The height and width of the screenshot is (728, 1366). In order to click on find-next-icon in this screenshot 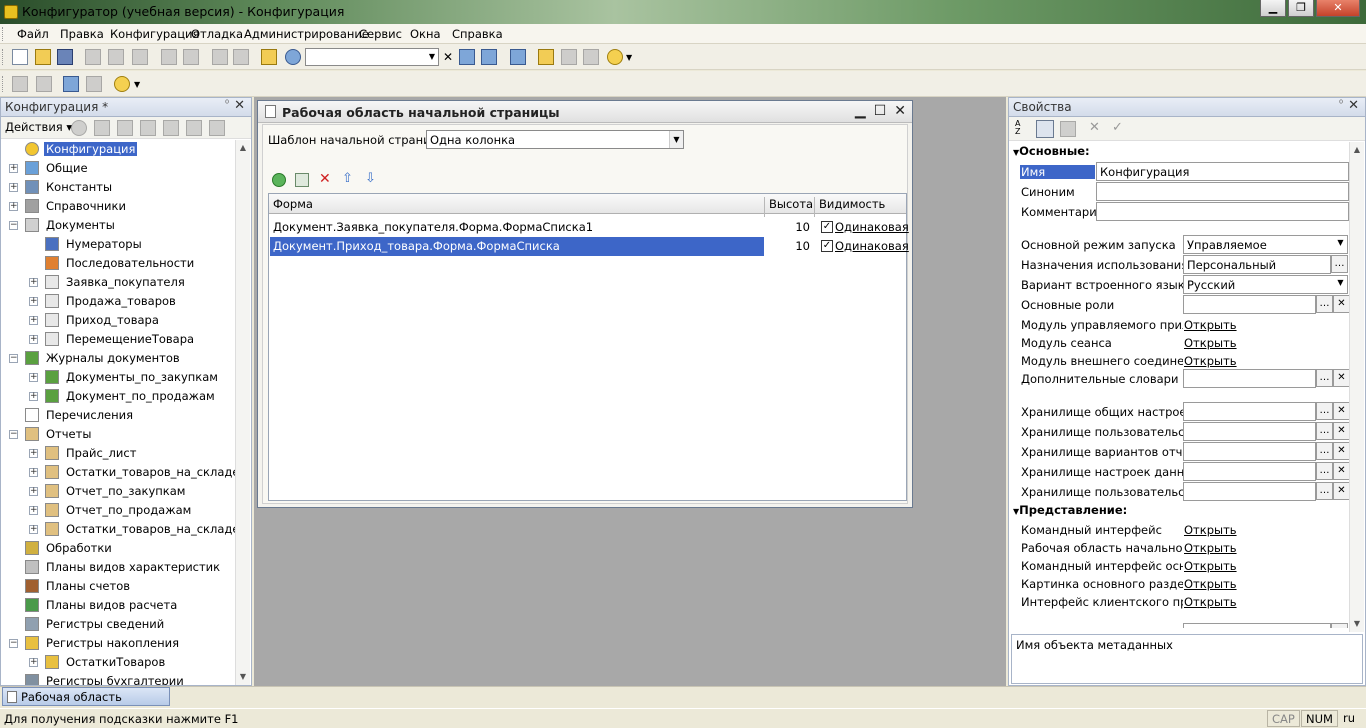, I will do `click(467, 57)`.